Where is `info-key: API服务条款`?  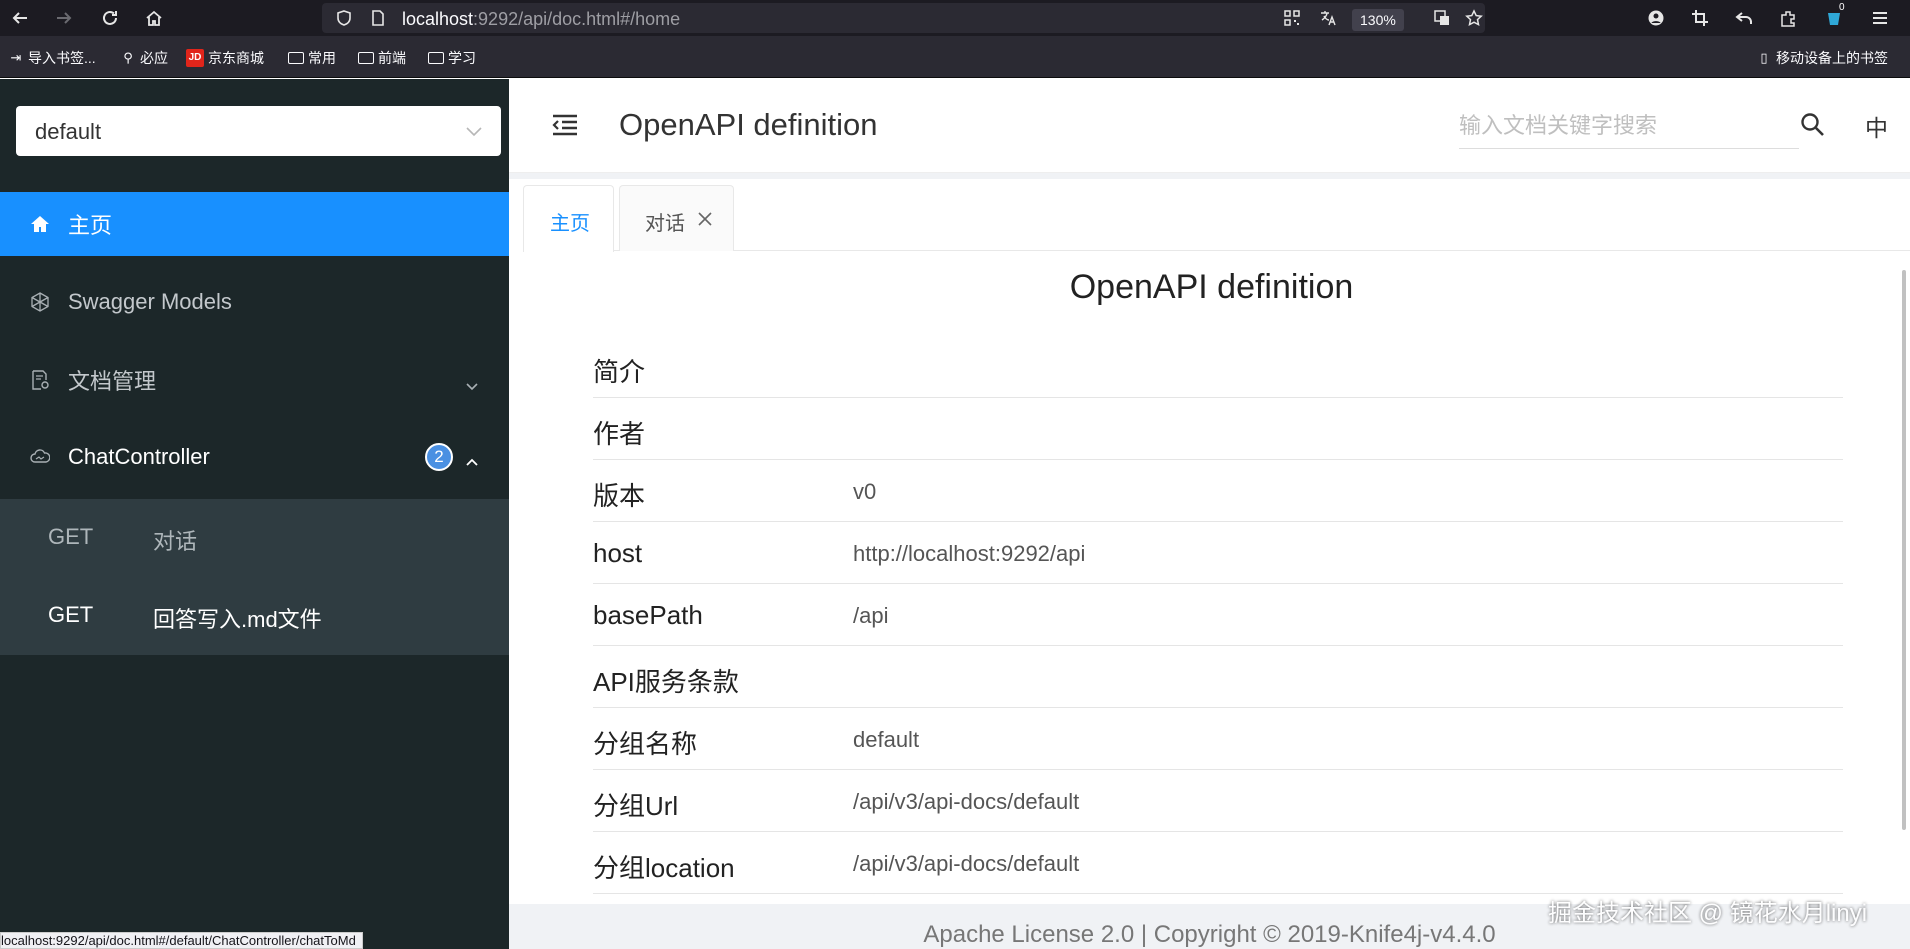
info-key: API服务条款 is located at coordinates (666, 682).